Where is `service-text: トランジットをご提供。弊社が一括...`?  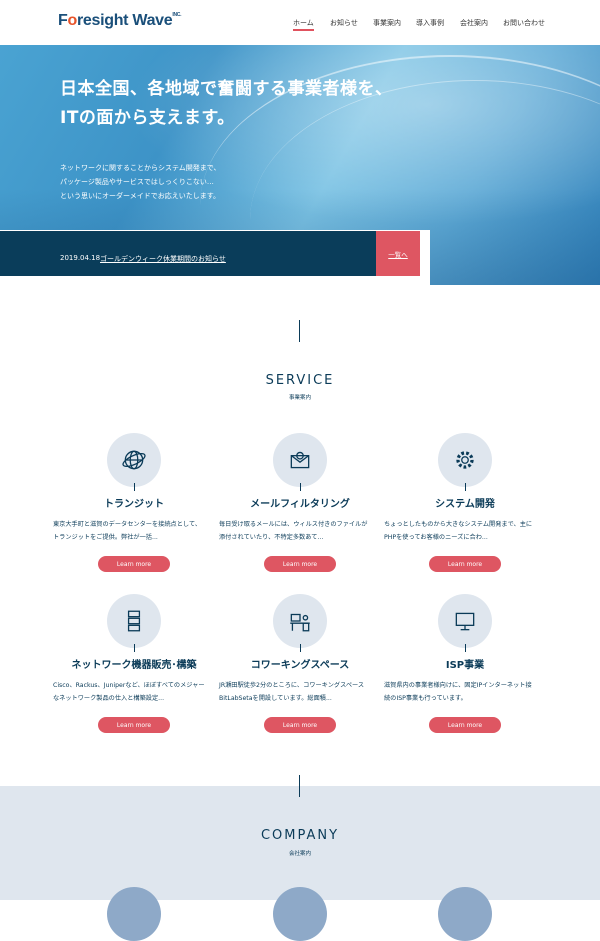
service-text: トランジットをご提供。弊社が一括... is located at coordinates (105, 537).